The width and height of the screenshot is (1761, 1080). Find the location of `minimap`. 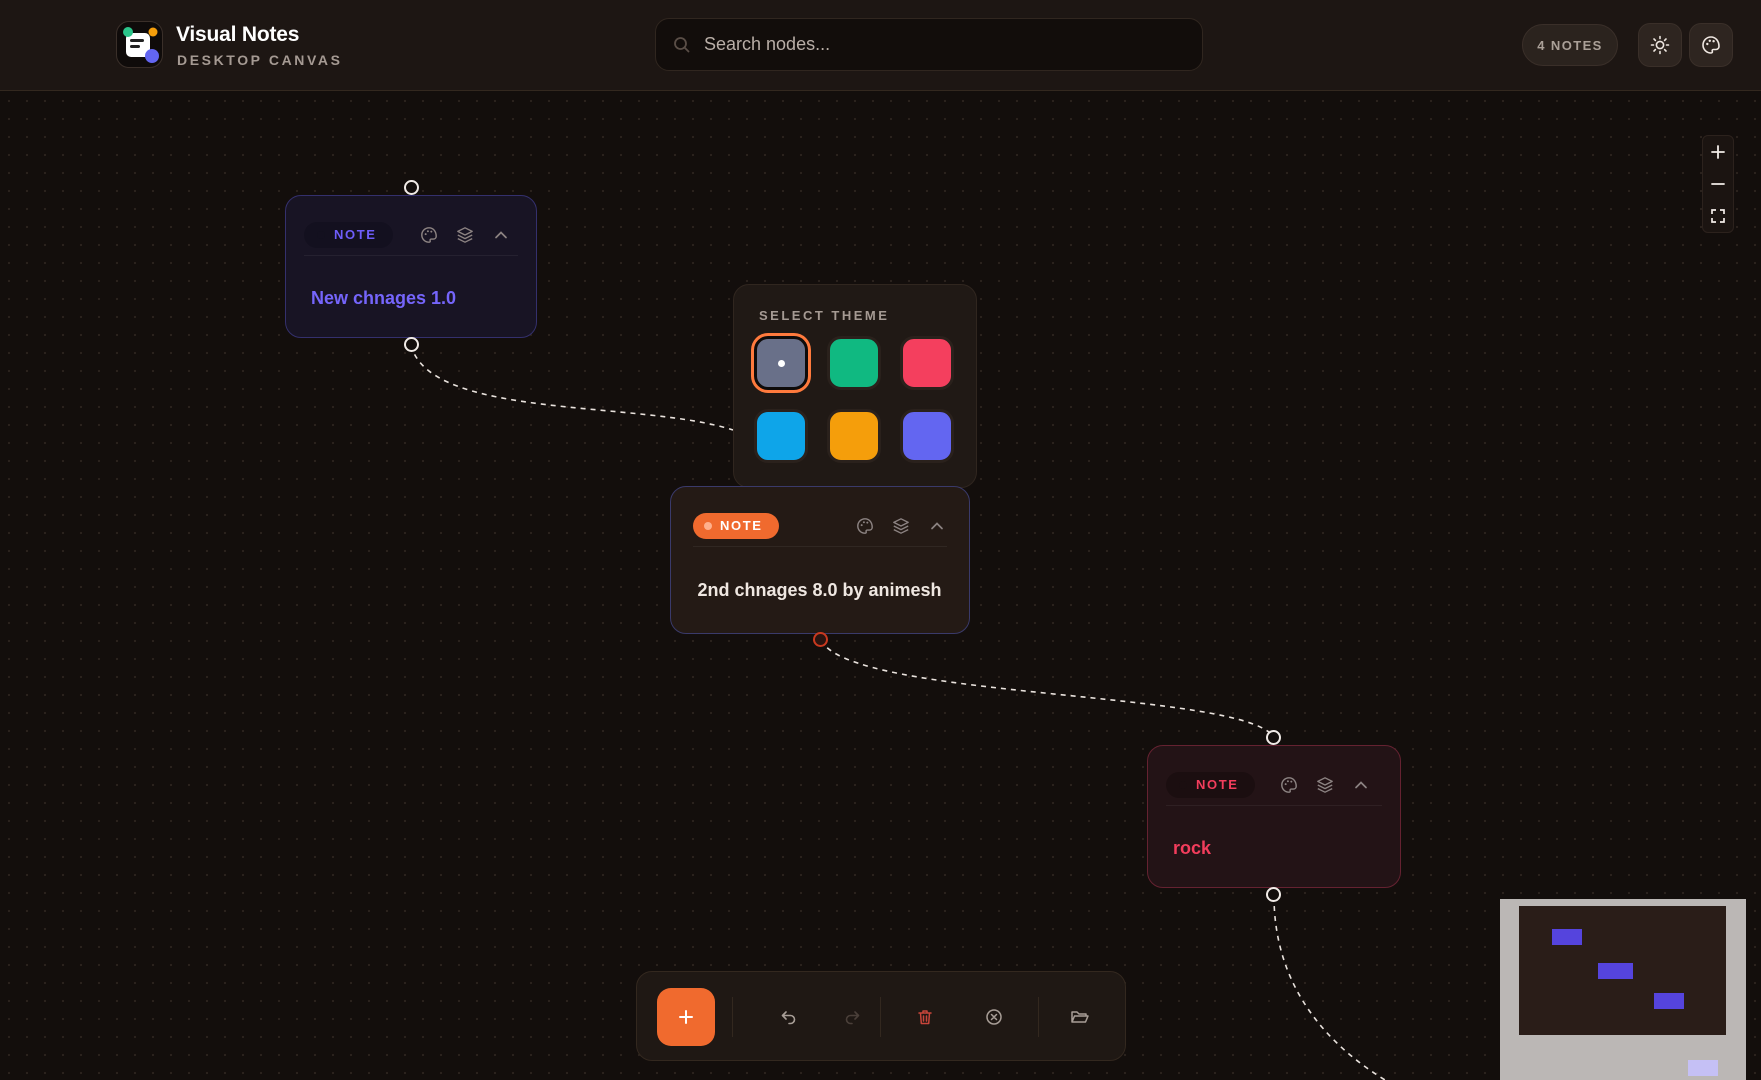

minimap is located at coordinates (1623, 989).